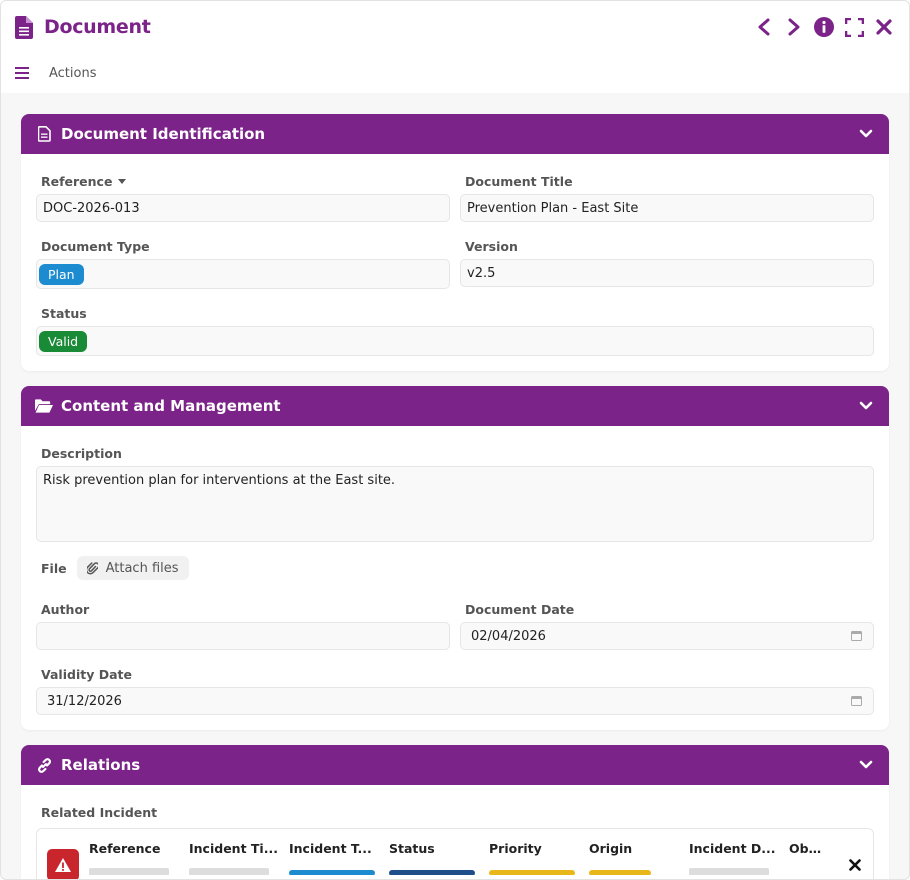 The image size is (910, 880). I want to click on actions-bar: Actions, so click(455, 73).